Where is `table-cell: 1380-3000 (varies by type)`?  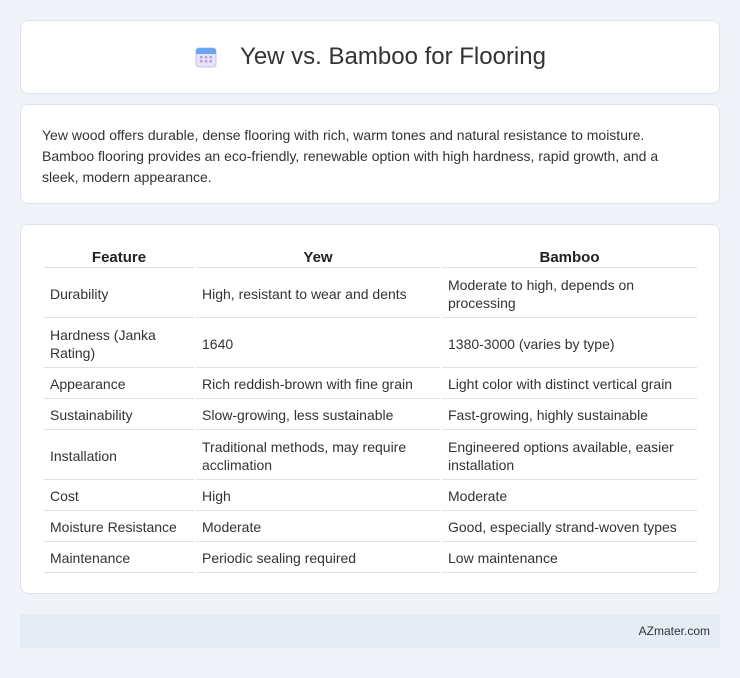 table-cell: 1380-3000 (varies by type) is located at coordinates (569, 344).